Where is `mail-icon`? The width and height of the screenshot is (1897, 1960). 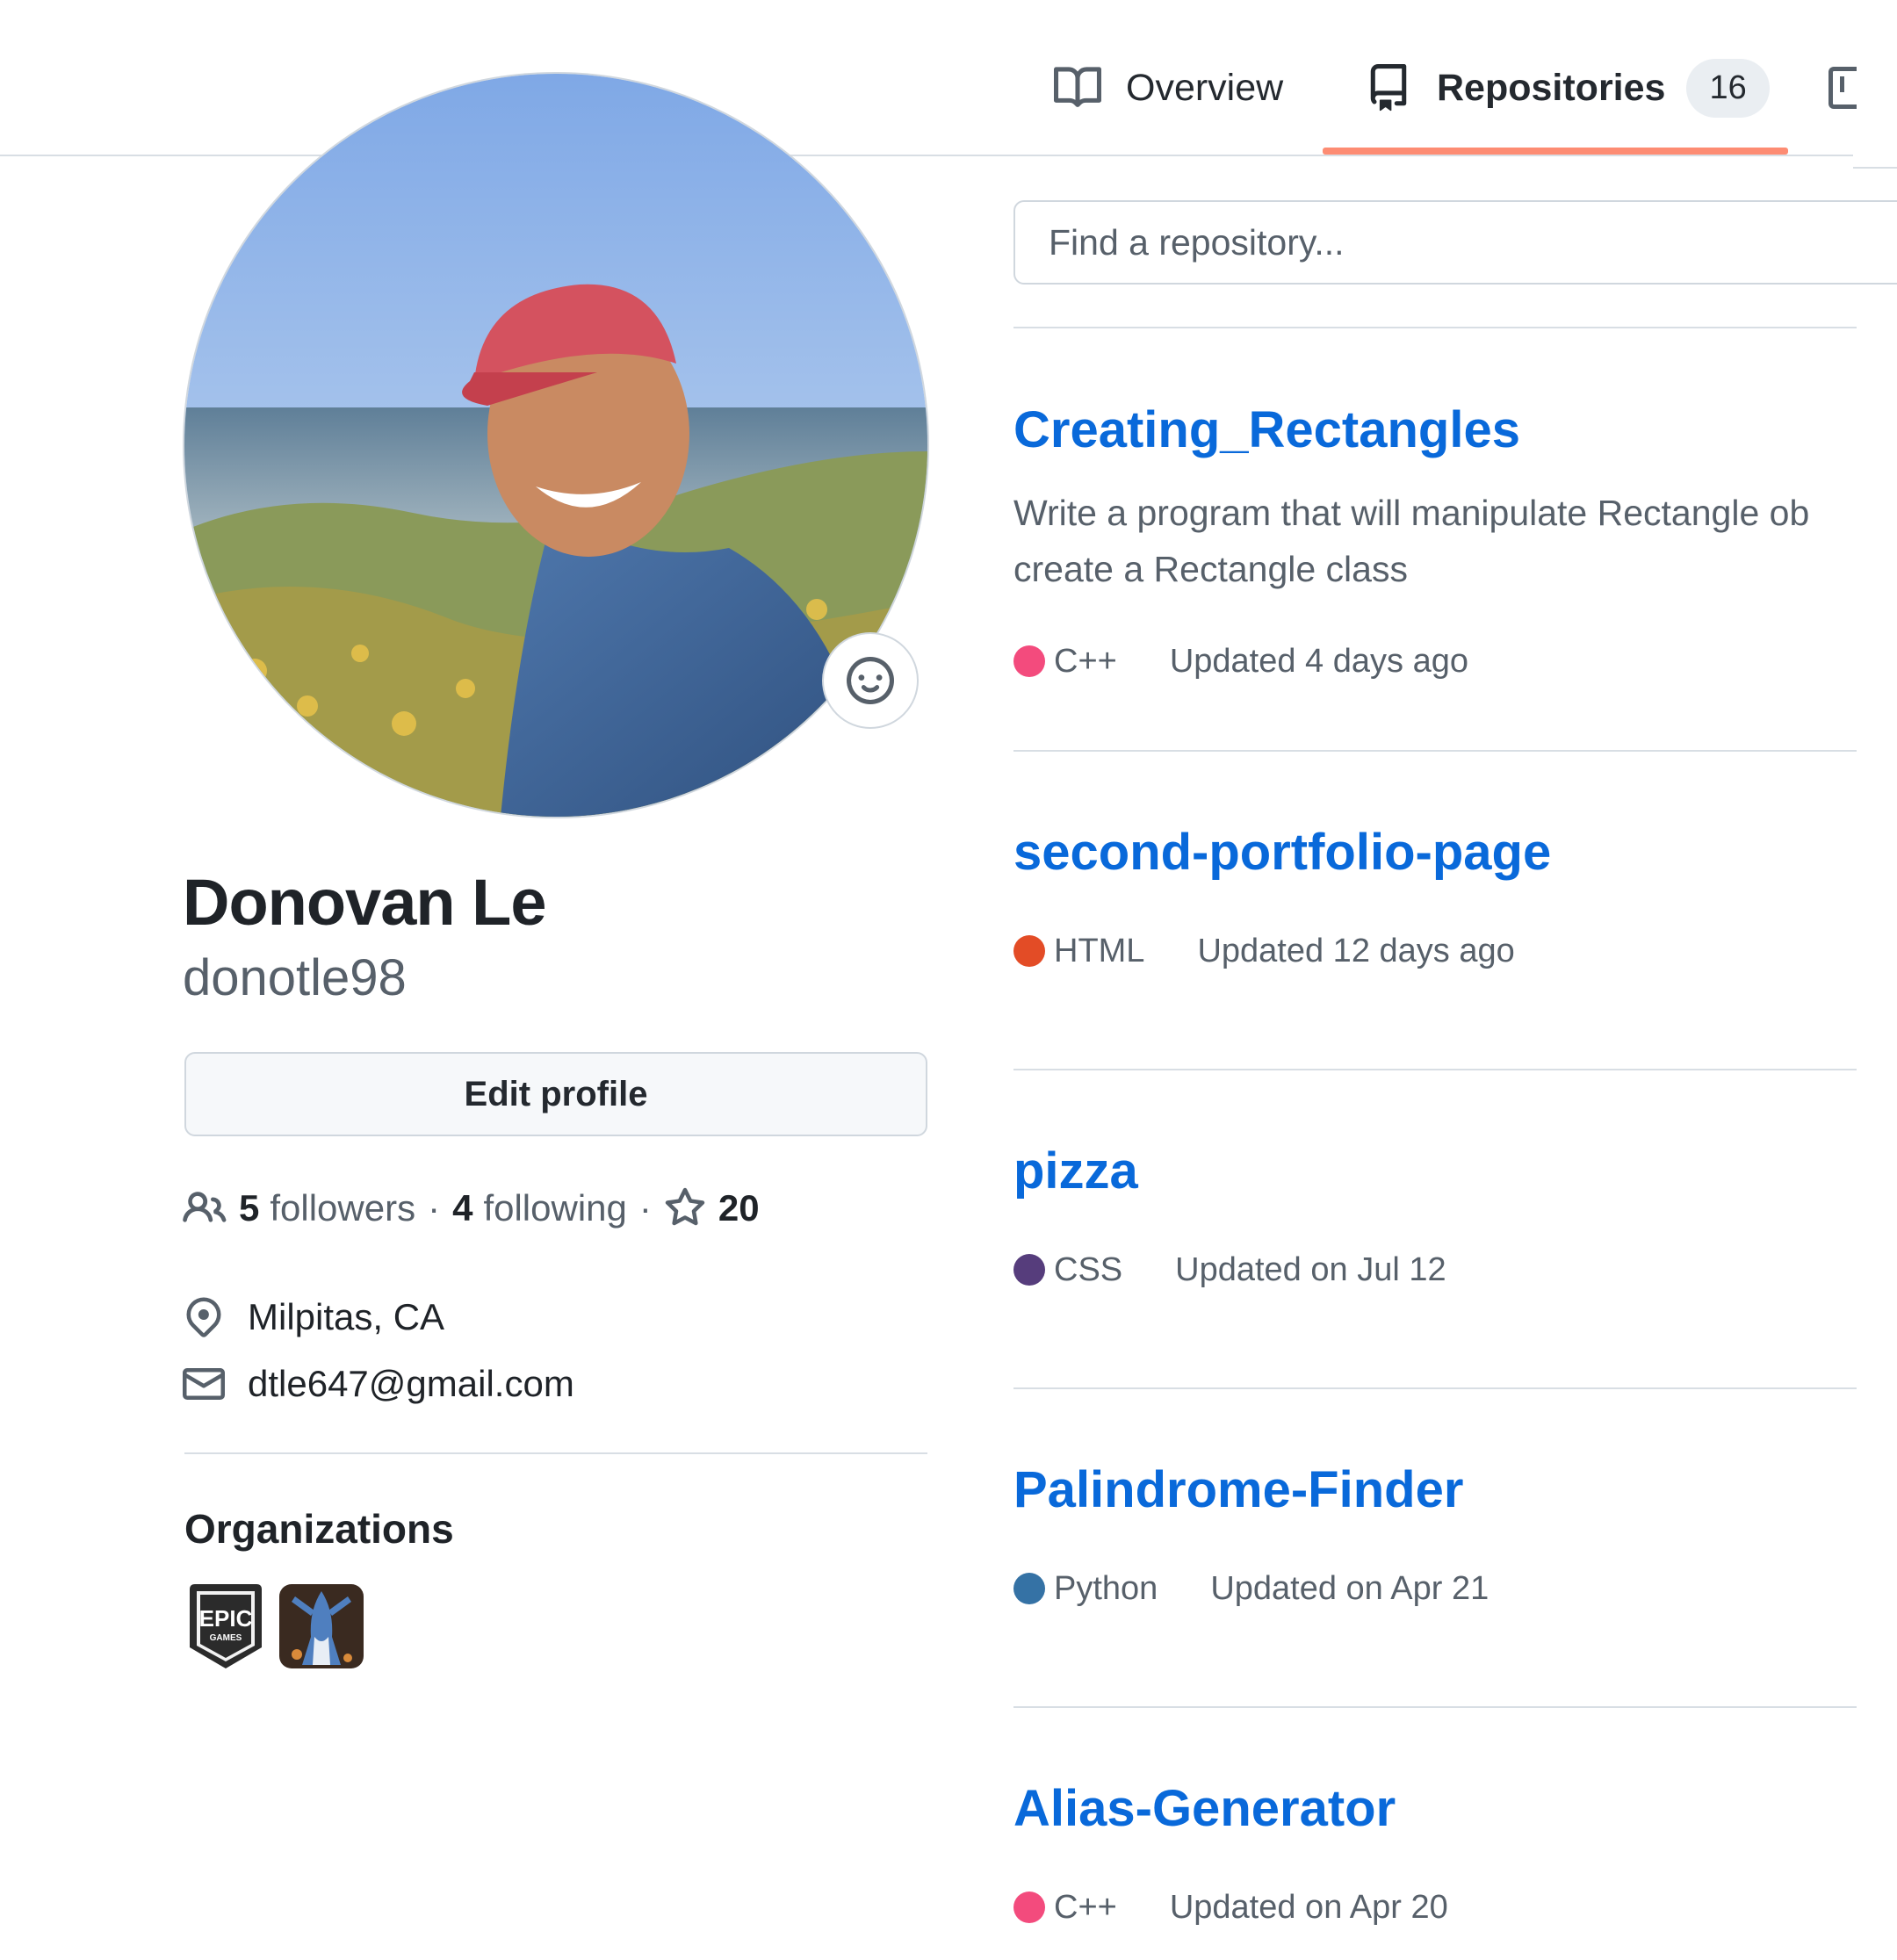
mail-icon is located at coordinates (204, 1384).